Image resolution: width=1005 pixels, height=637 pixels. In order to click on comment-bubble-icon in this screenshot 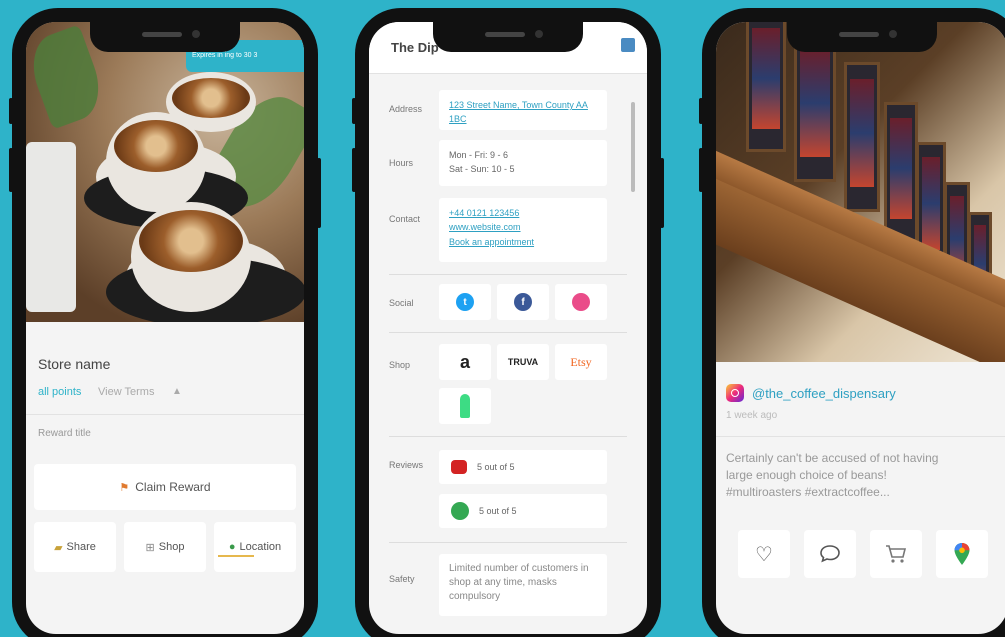, I will do `click(830, 554)`.